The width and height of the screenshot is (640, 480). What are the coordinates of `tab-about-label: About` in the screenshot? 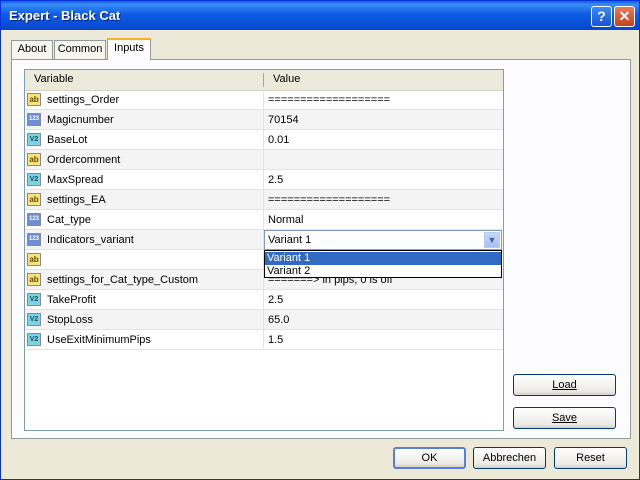 It's located at (32, 49).